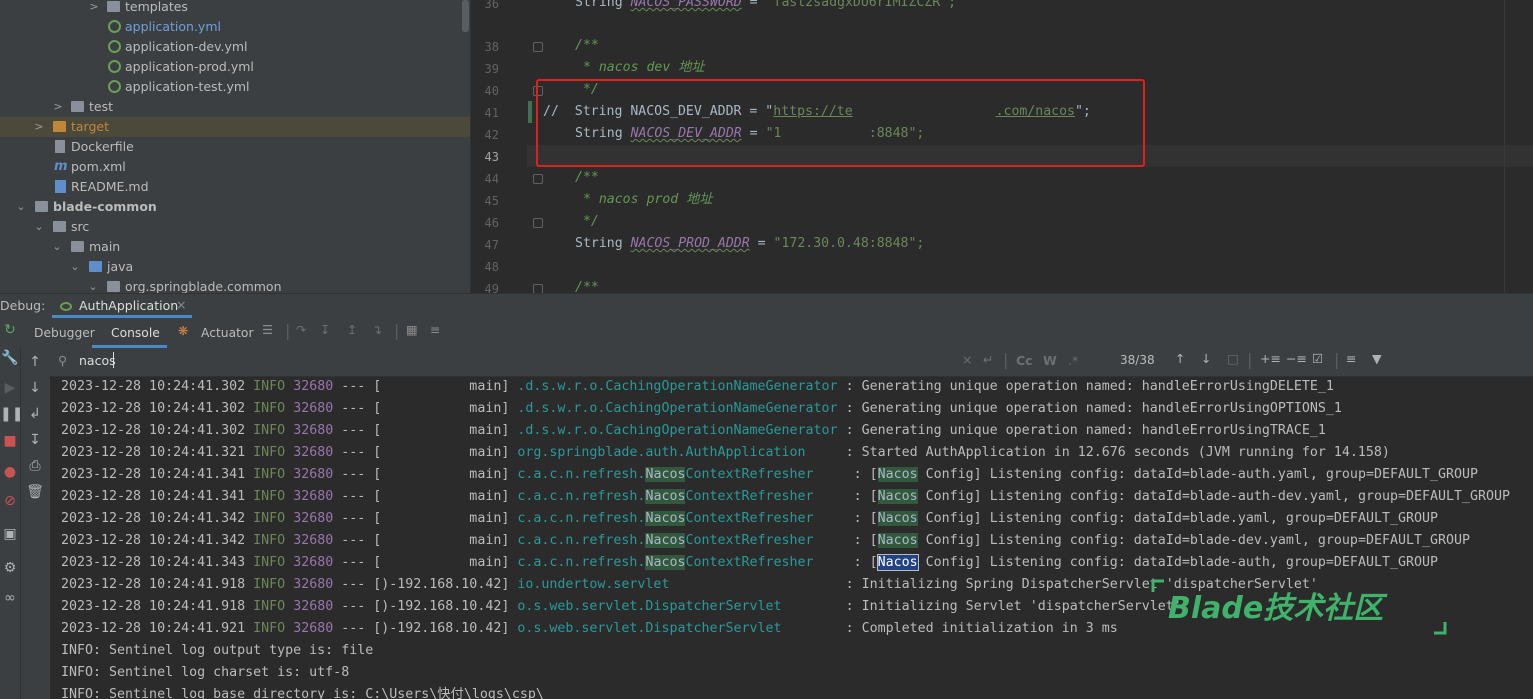  What do you see at coordinates (62, 360) in the screenshot?
I see `search-icon: ⚲` at bounding box center [62, 360].